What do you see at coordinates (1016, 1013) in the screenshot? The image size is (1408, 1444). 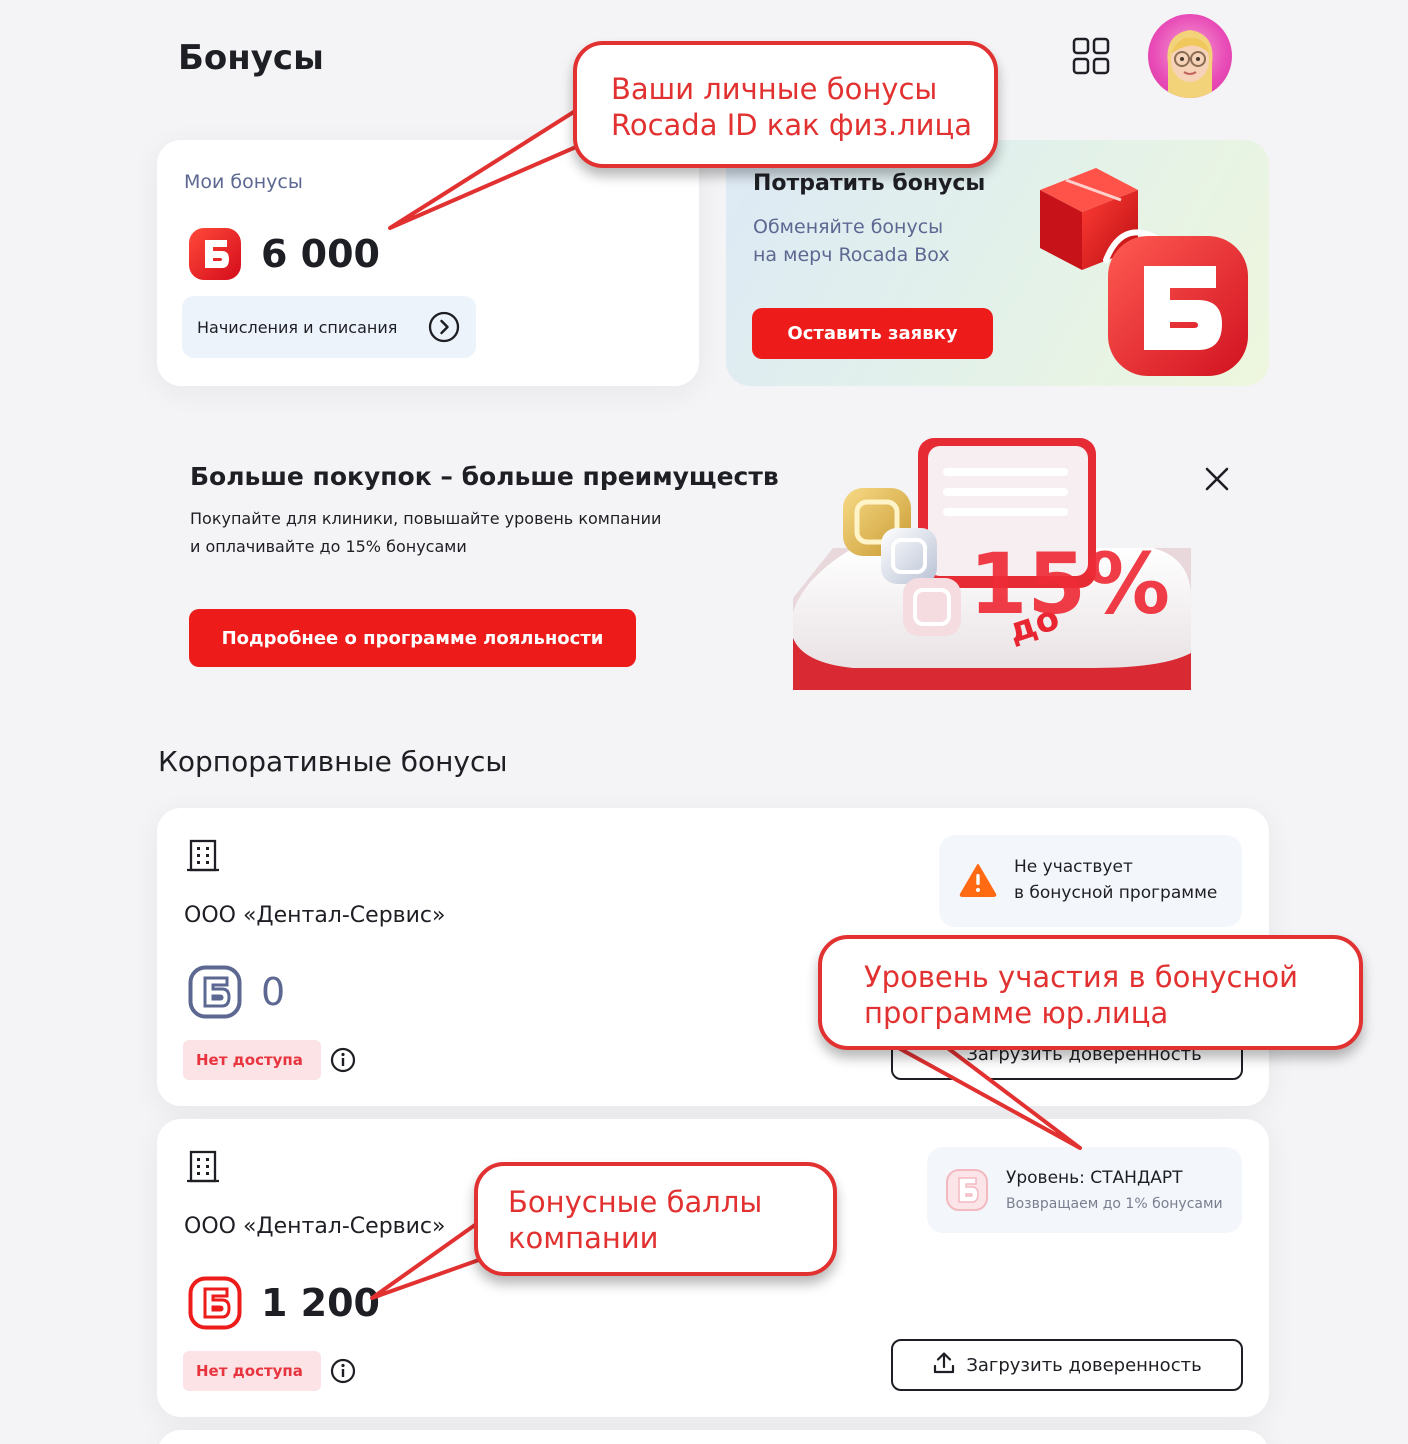 I see `callout-level-line-2: программе юр.лица` at bounding box center [1016, 1013].